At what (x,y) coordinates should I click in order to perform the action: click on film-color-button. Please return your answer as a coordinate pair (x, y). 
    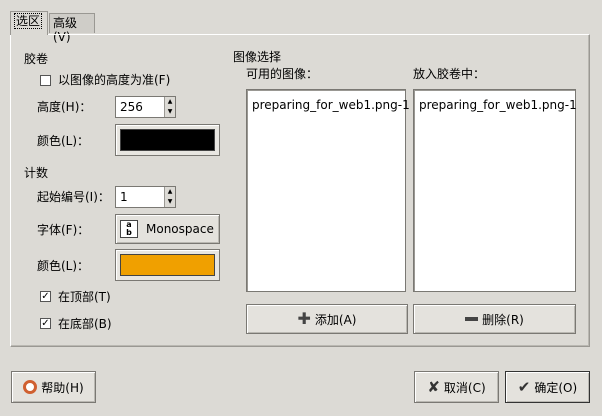
    Looking at the image, I should click on (167, 140).